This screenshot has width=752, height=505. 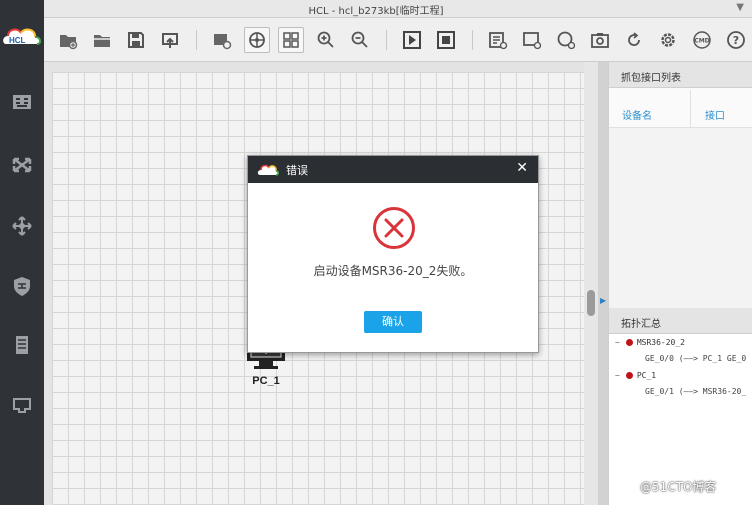 What do you see at coordinates (660, 342) in the screenshot?
I see `tree-node-label: MSR36-20_2` at bounding box center [660, 342].